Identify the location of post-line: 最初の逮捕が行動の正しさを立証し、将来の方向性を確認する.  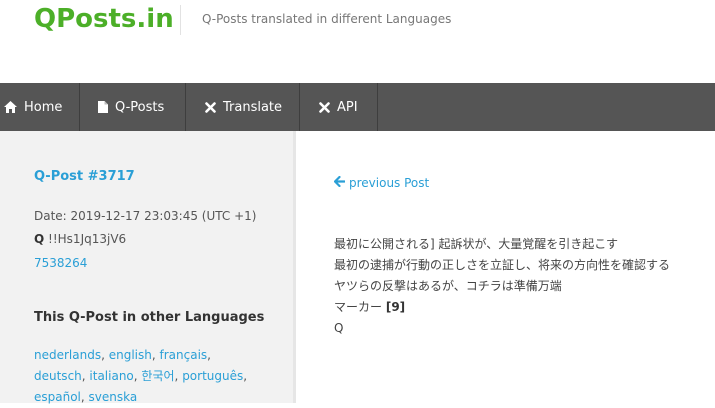
(502, 265).